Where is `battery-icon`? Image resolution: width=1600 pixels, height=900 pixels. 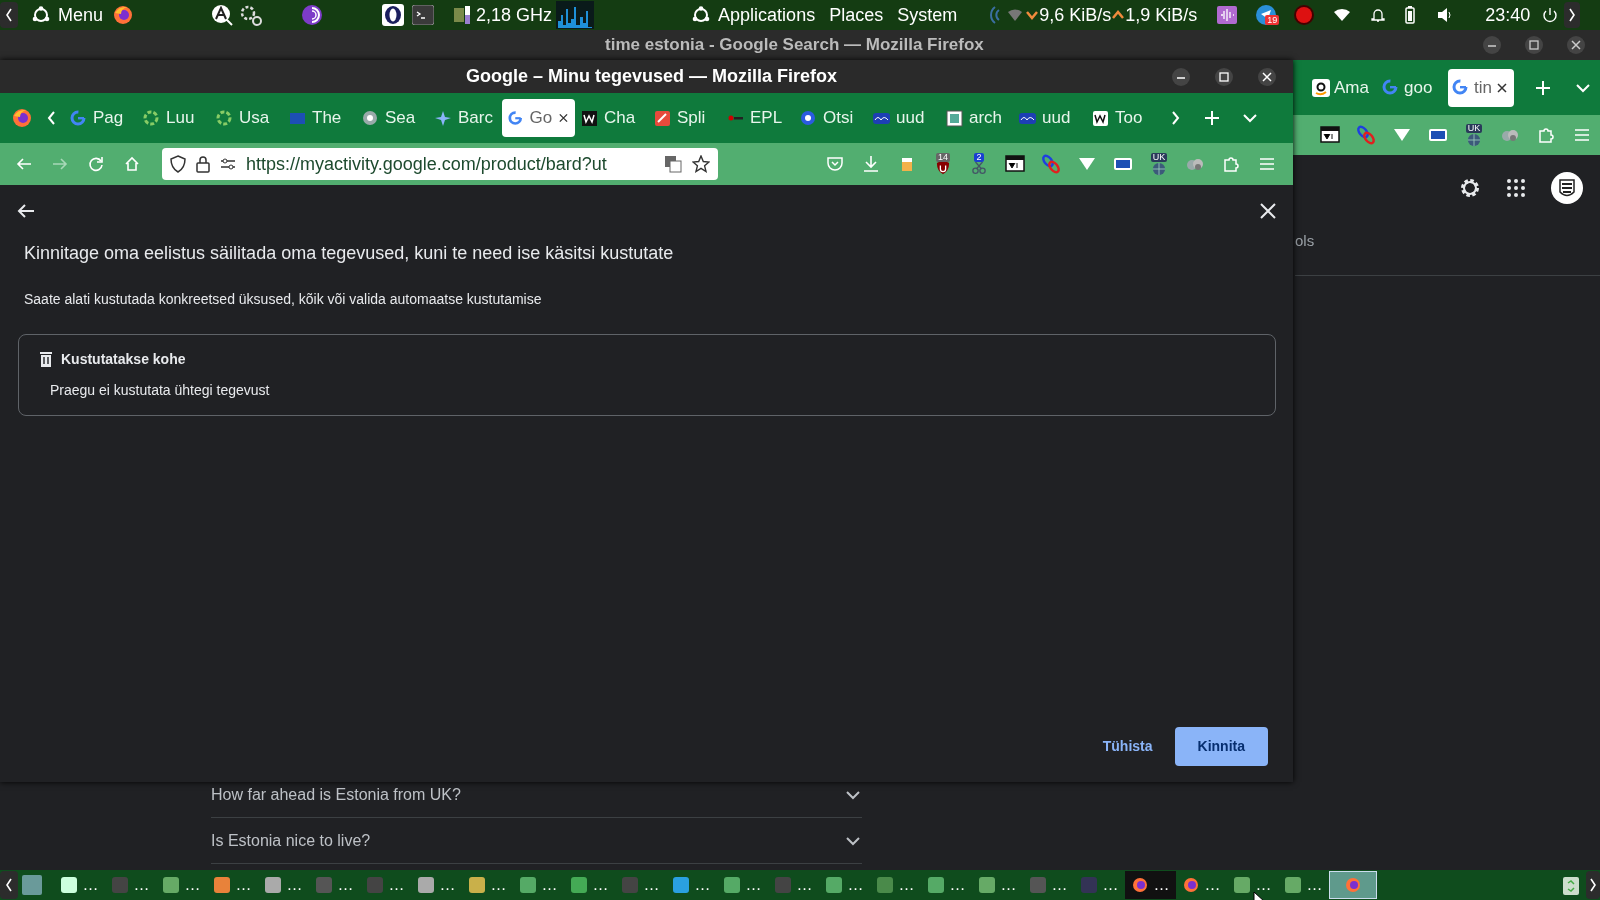 battery-icon is located at coordinates (1410, 15).